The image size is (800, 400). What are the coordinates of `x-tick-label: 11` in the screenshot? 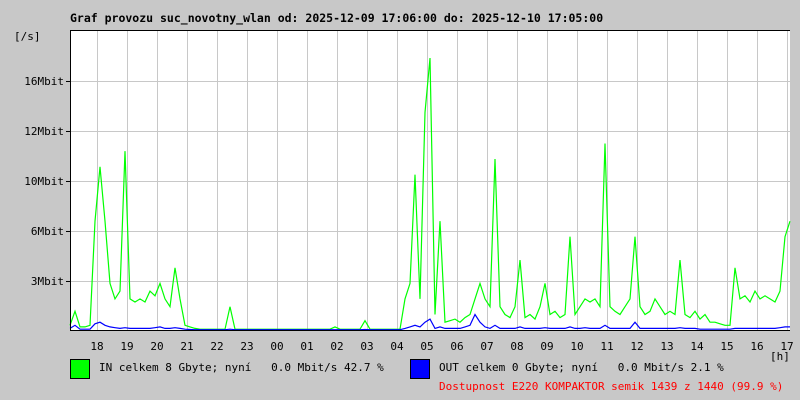 It's located at (607, 346).